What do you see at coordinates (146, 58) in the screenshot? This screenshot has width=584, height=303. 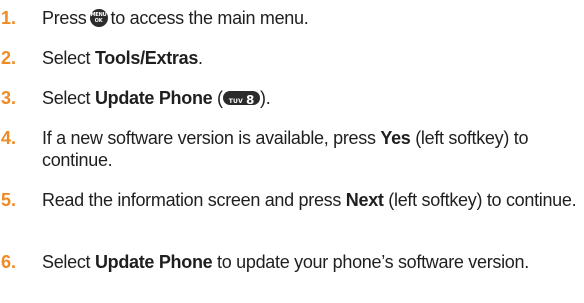 I see `step-text-bold: Tools/Extras` at bounding box center [146, 58].